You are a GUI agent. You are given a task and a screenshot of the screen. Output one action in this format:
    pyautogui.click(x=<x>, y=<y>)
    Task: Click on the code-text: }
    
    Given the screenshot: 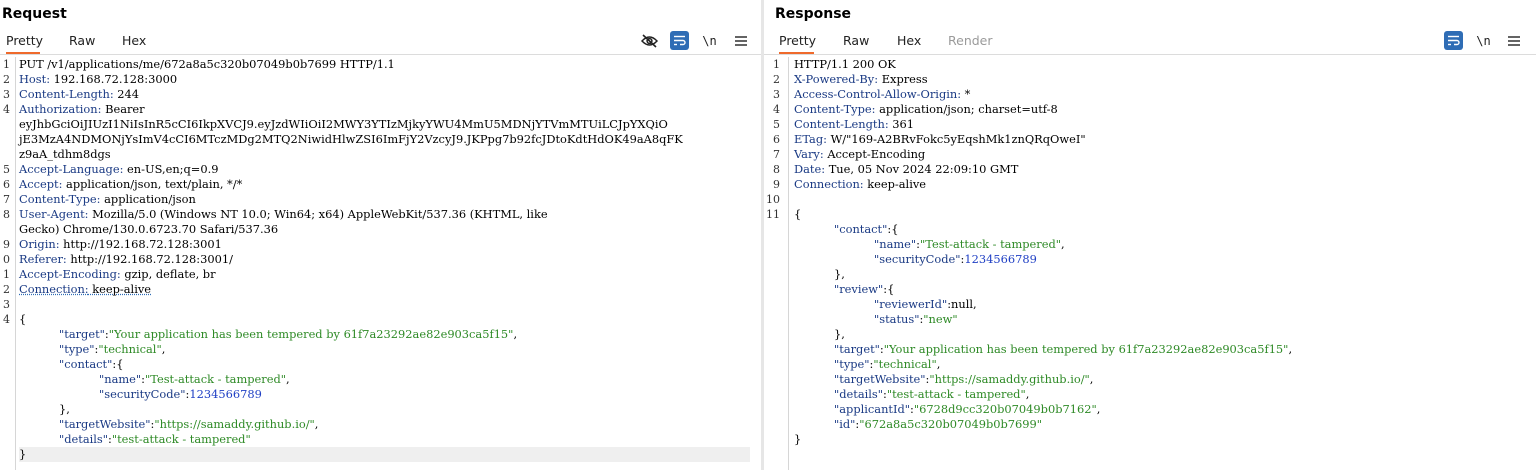 What is the action you would take?
    pyautogui.click(x=23, y=454)
    